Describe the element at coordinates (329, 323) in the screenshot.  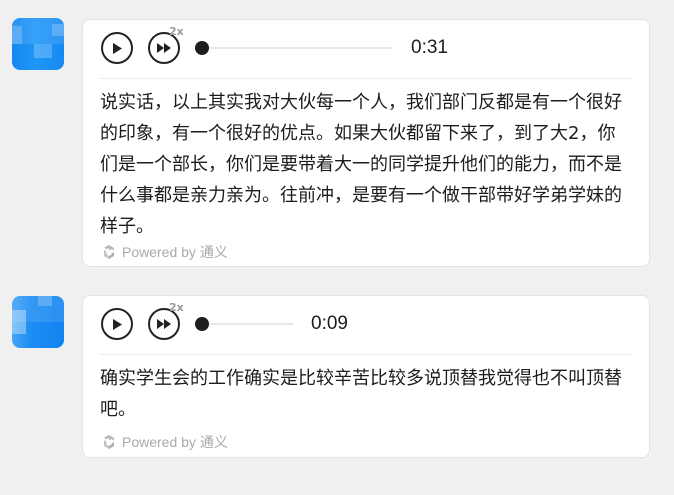
I see `audio-duration: 0:09` at that location.